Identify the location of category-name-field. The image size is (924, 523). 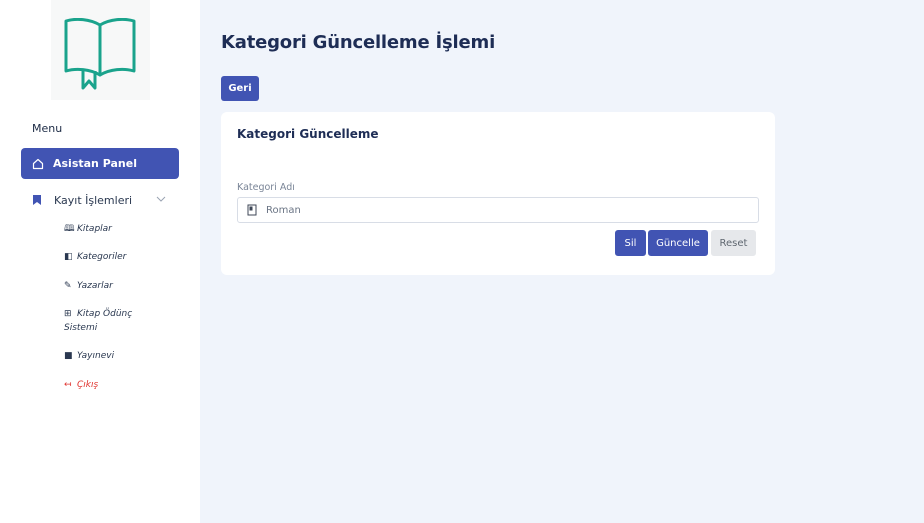
(498, 210).